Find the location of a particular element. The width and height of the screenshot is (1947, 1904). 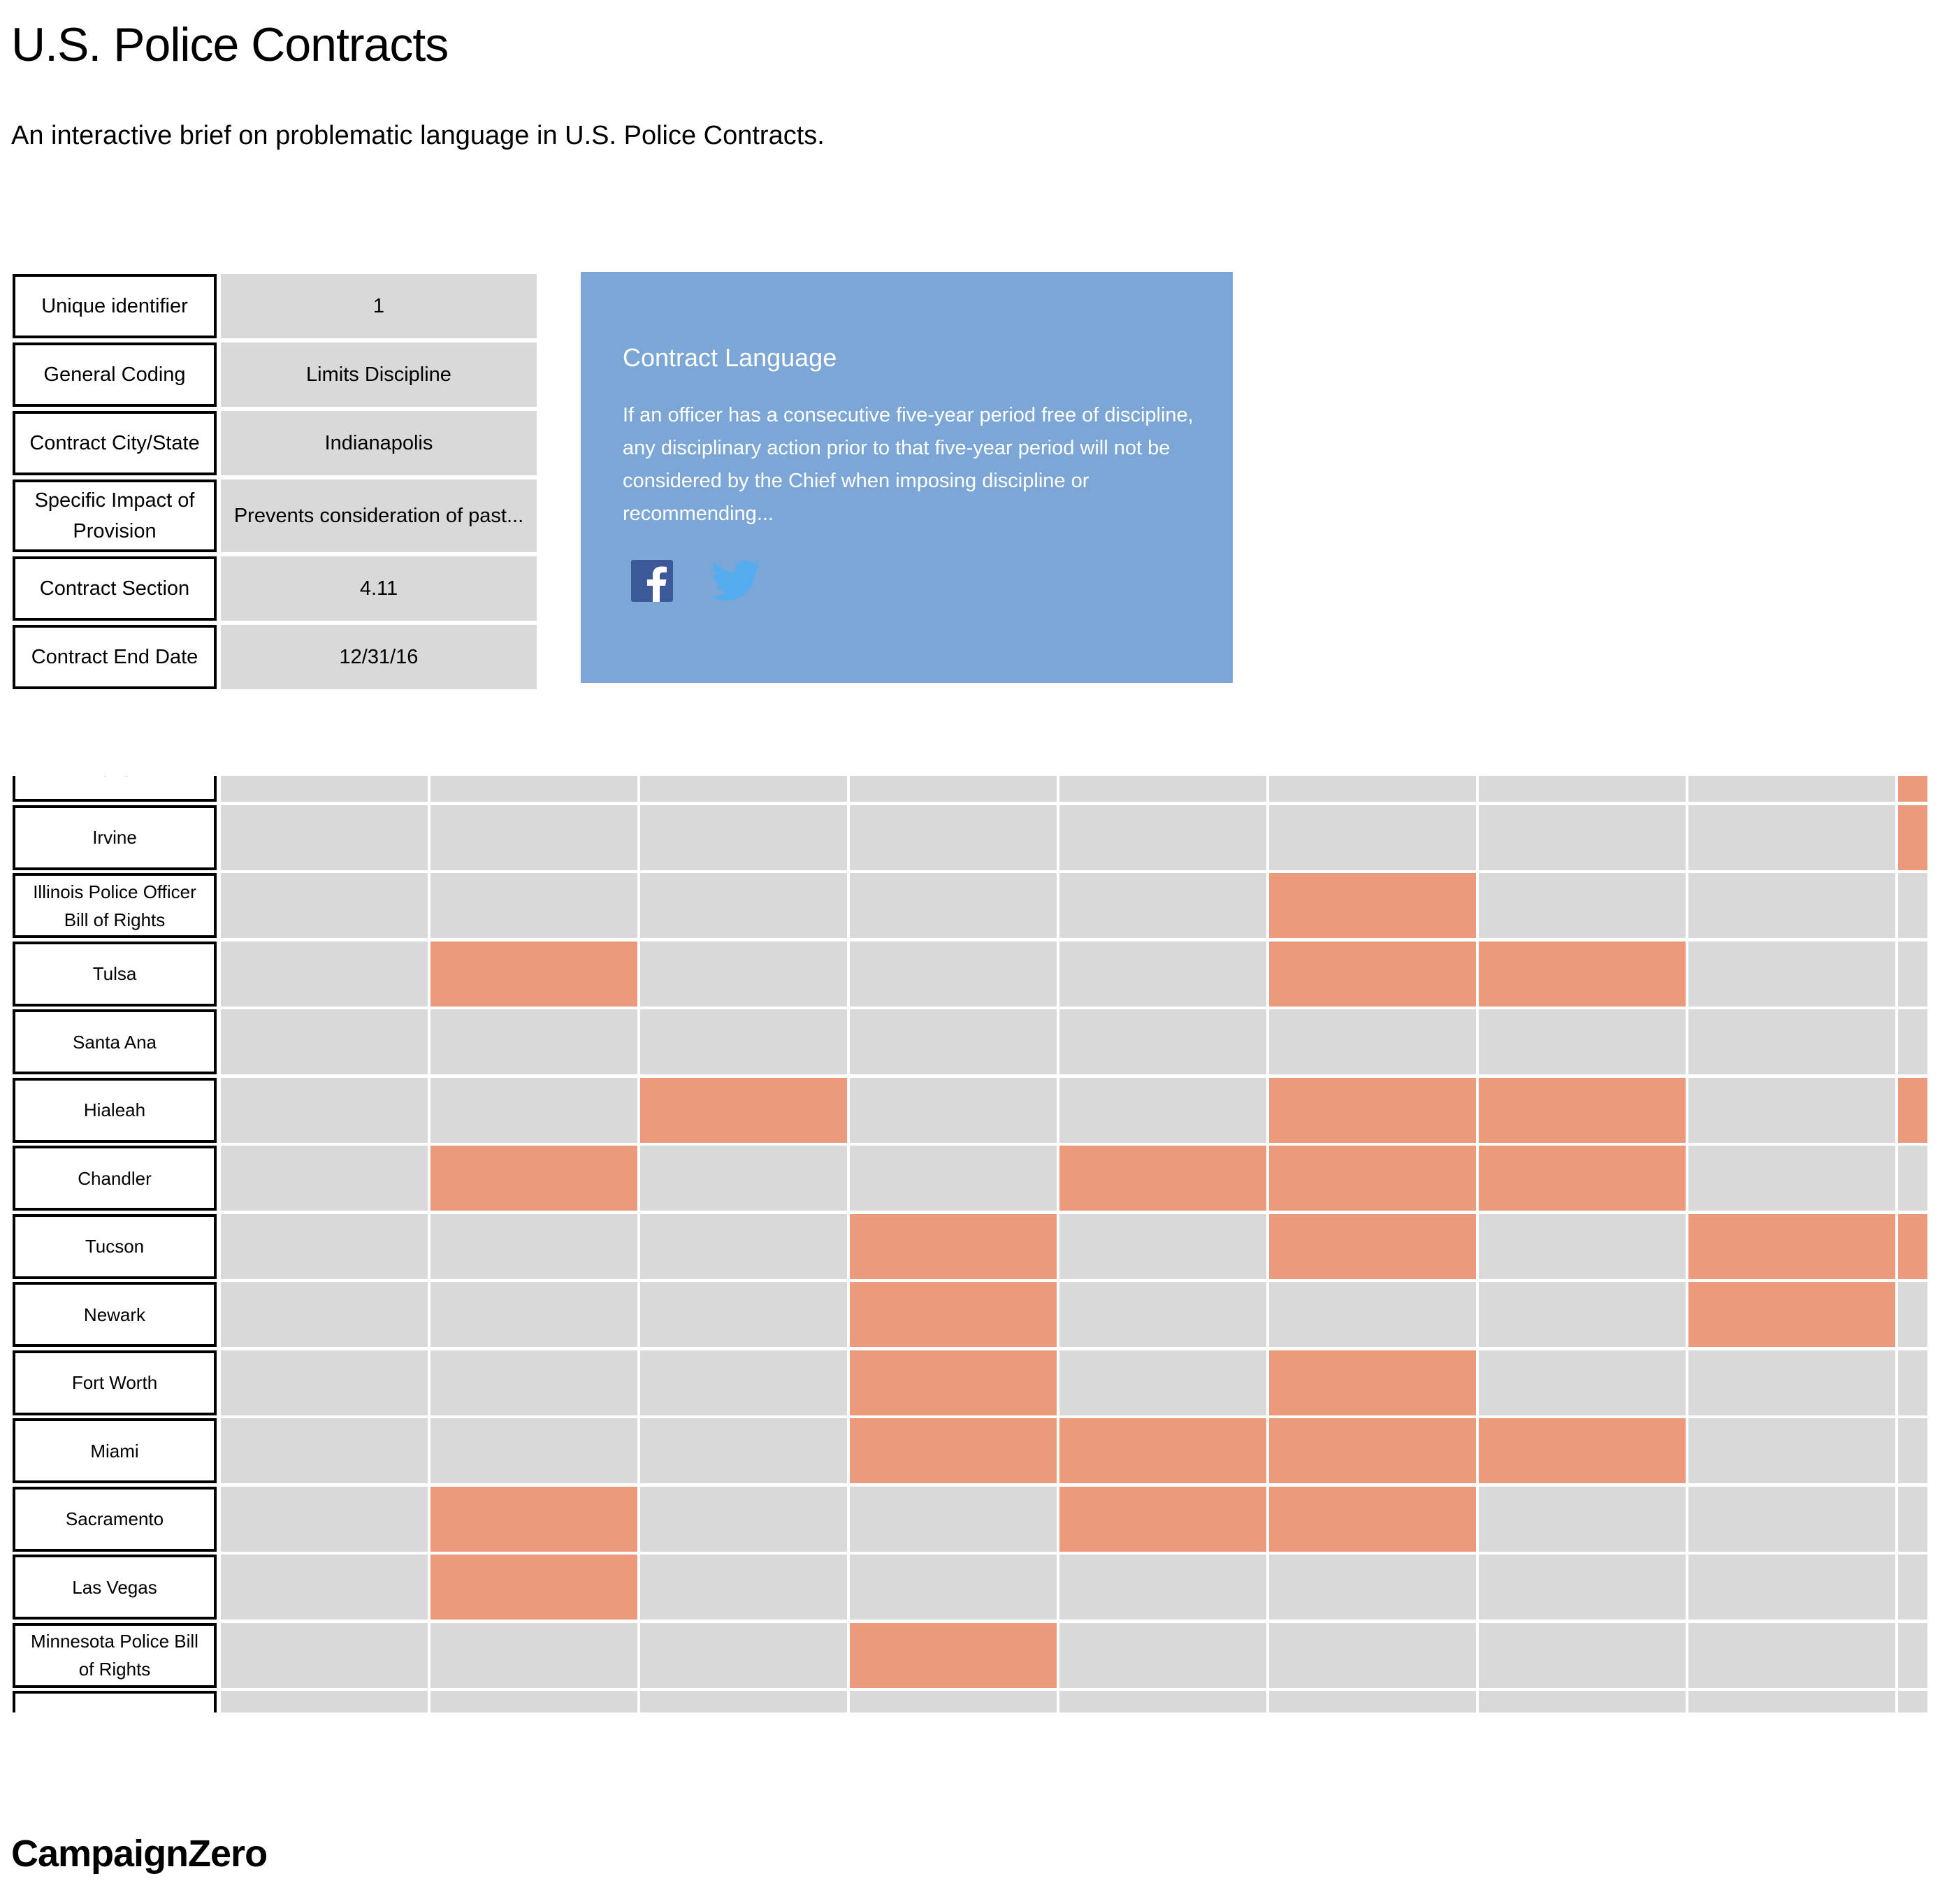

grid-row-label: Minnesota Police Bill of Rights is located at coordinates (115, 1655).